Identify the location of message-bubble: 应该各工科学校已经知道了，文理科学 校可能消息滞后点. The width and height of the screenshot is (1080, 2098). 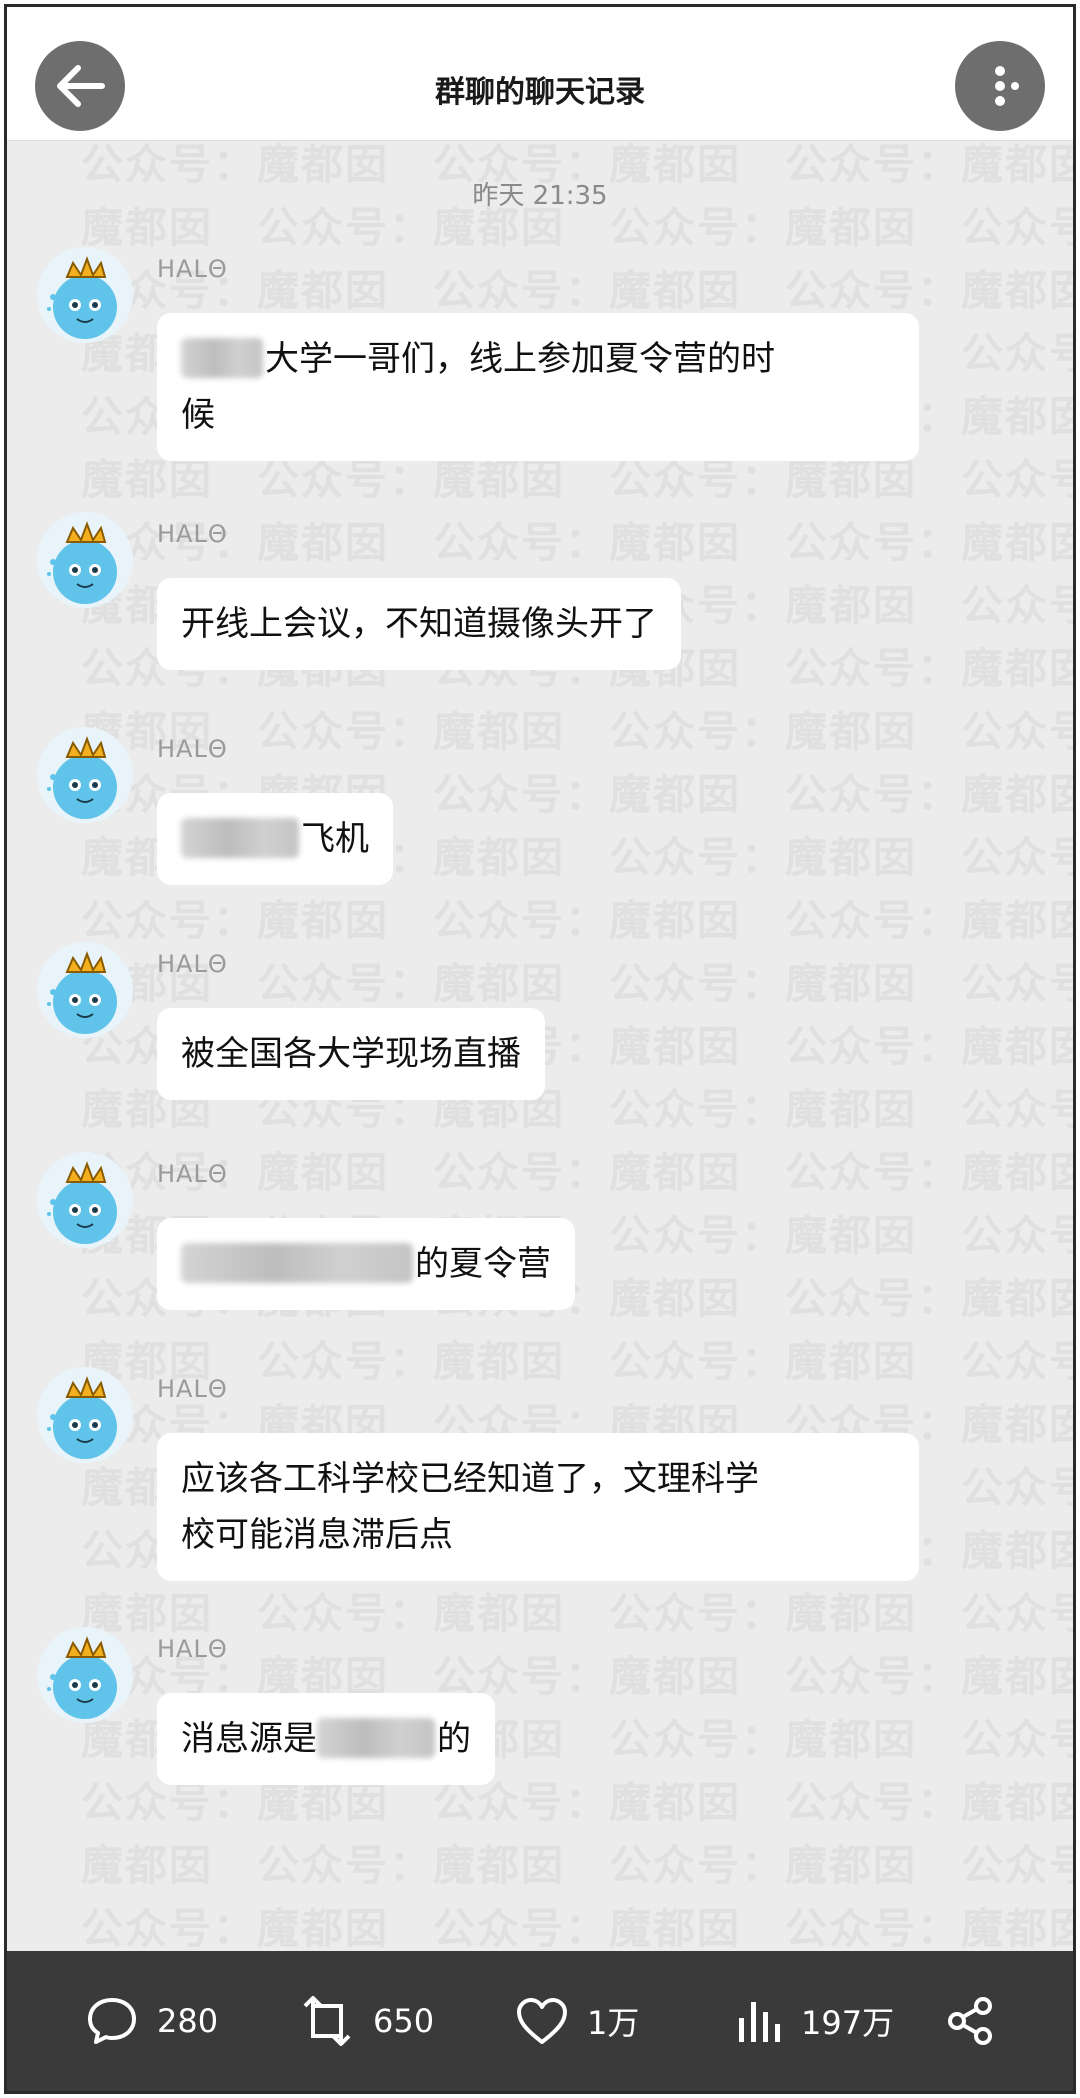
(538, 1507).